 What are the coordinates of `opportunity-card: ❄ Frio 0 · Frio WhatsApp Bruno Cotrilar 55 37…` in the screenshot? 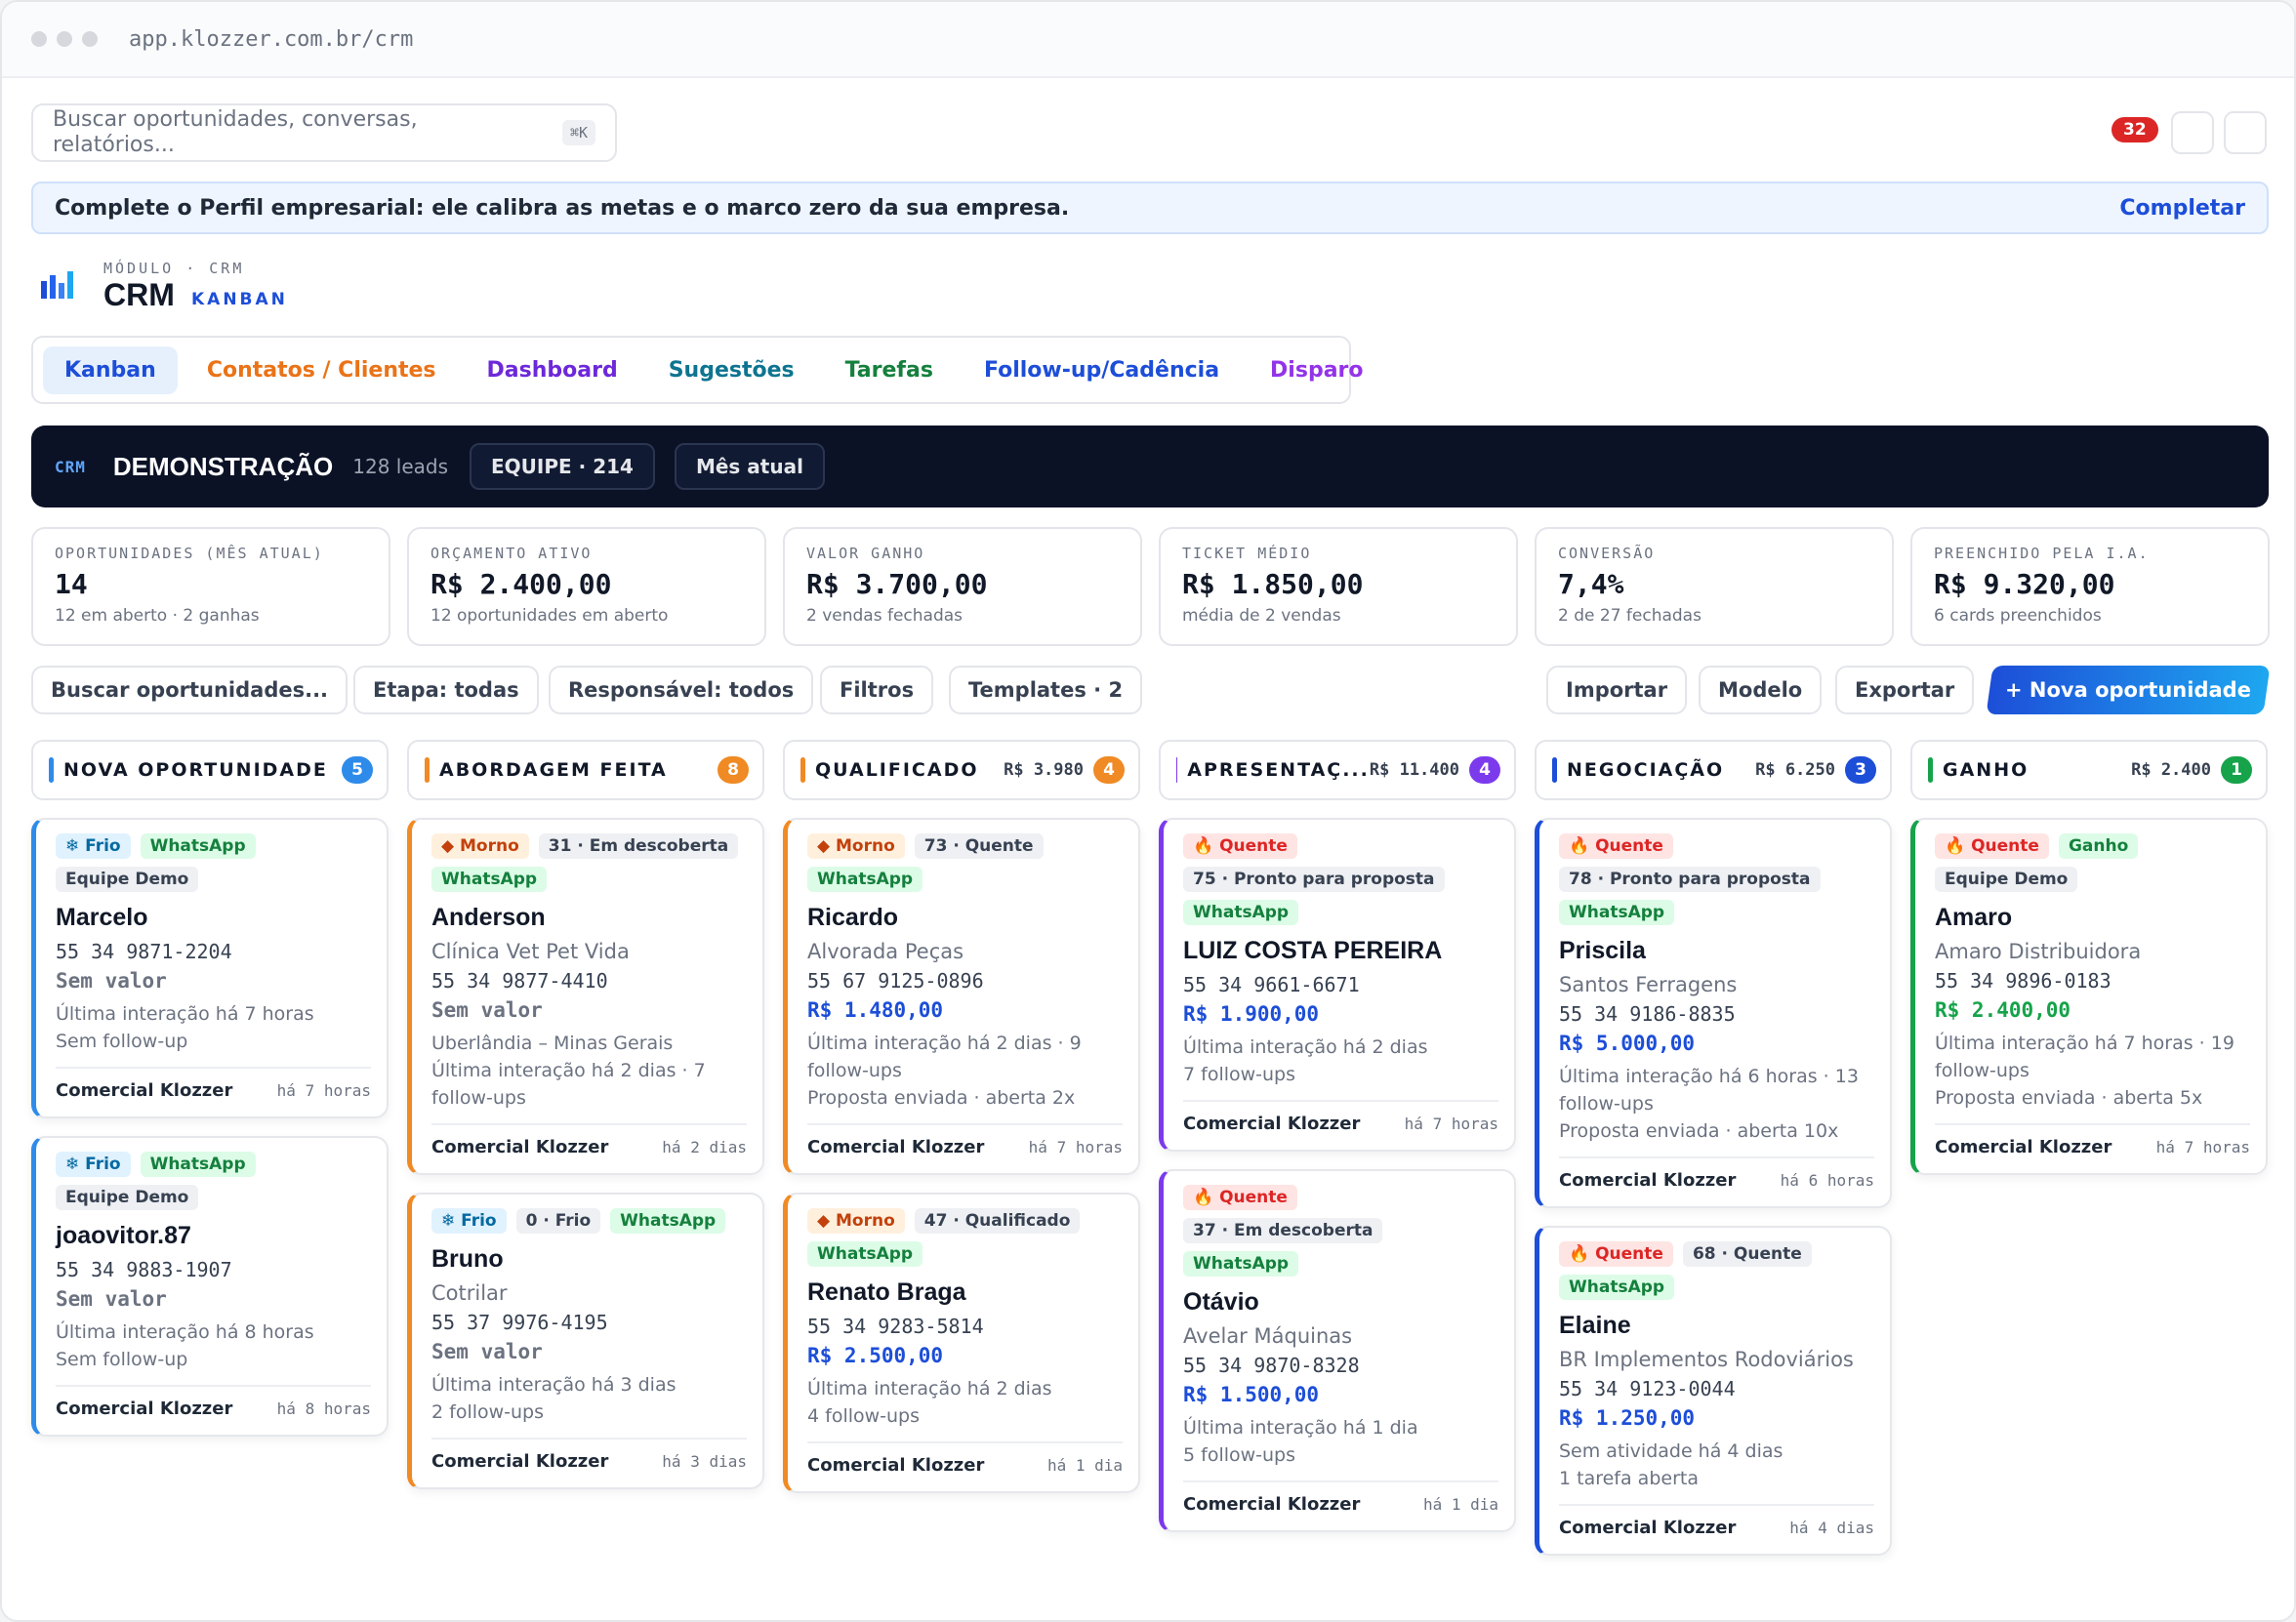 It's located at (585, 1341).